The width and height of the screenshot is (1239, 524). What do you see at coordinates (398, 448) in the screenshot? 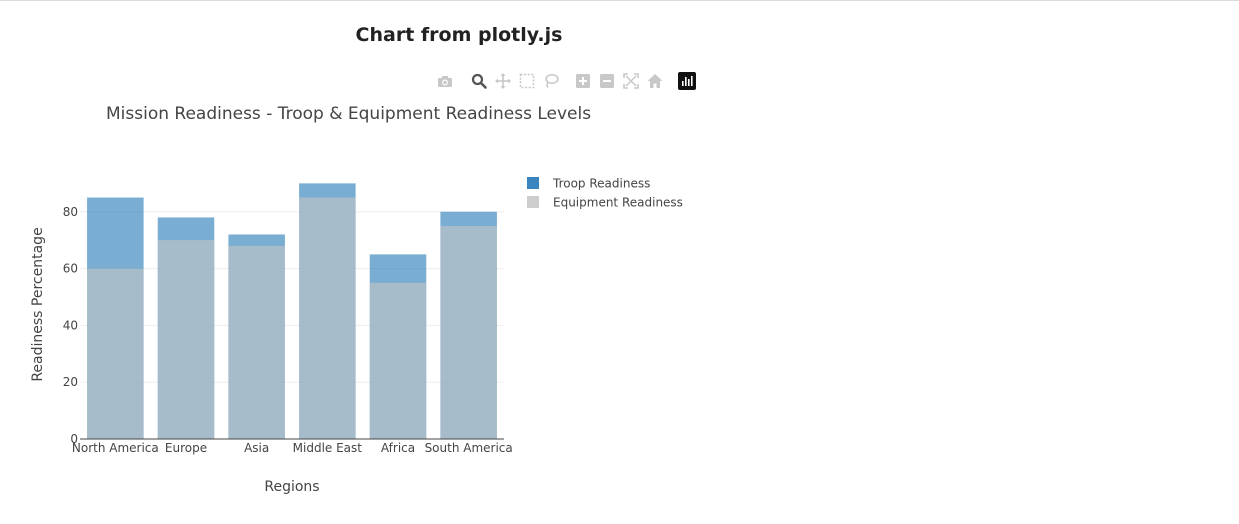
I see `x-tick-label: Africa` at bounding box center [398, 448].